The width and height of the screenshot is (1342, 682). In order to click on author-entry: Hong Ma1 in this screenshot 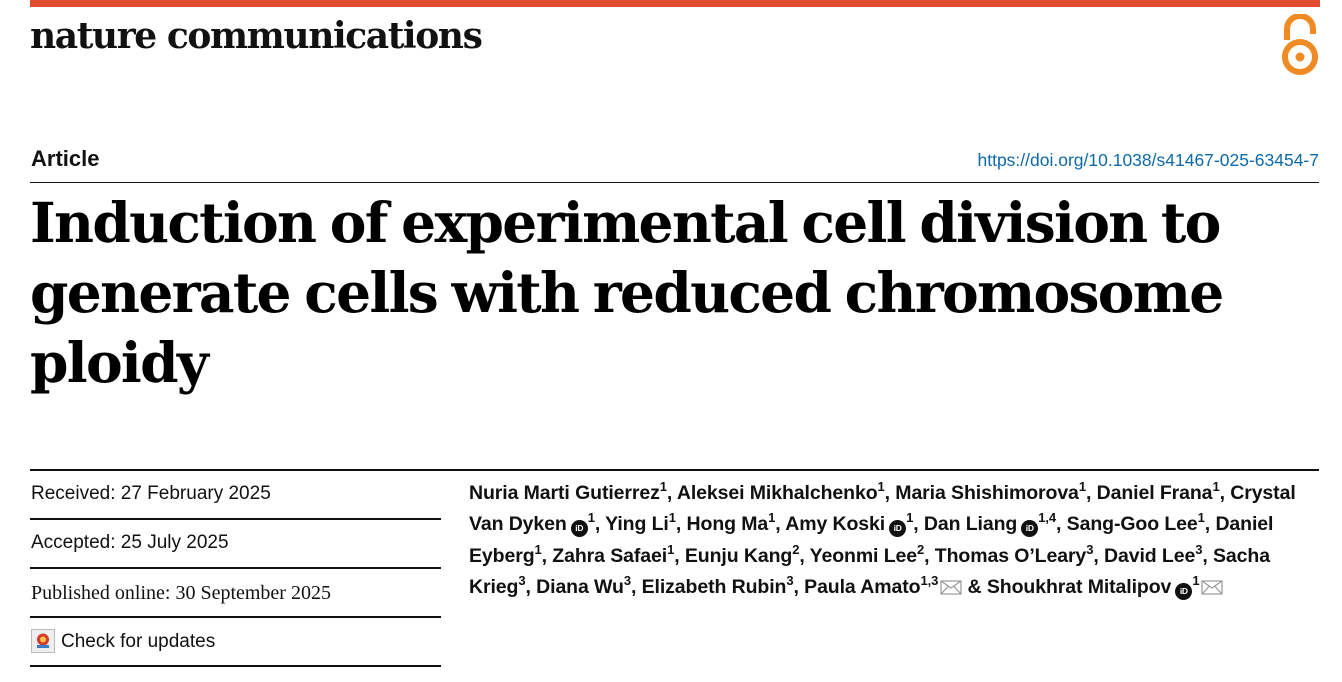, I will do `click(731, 522)`.